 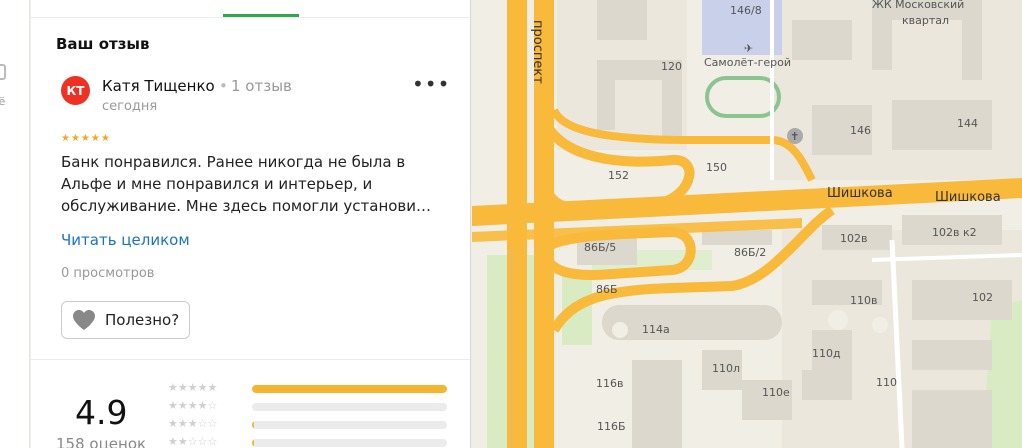 I want to click on left-nav: ьё, so click(x=15, y=224).